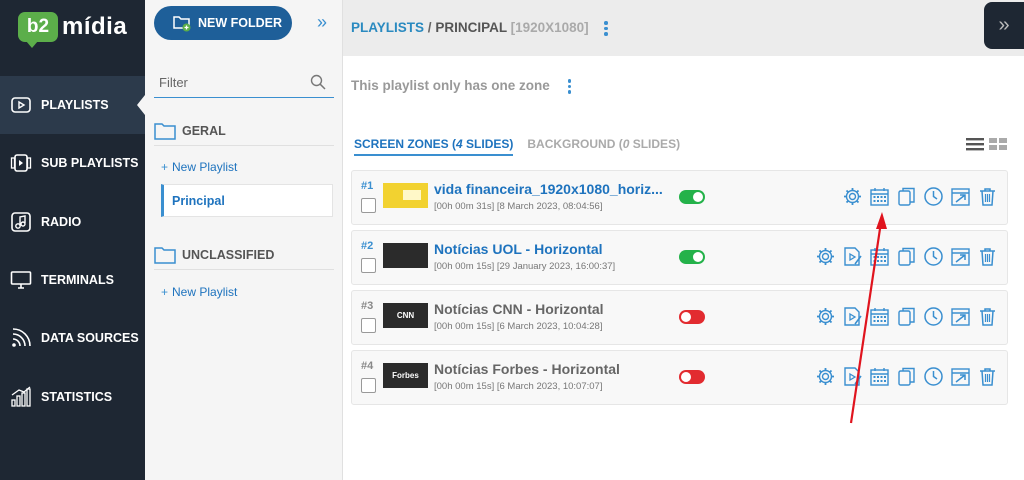  Describe the element at coordinates (549, 27) in the screenshot. I see `resolution-label: [1920X1080]` at that location.